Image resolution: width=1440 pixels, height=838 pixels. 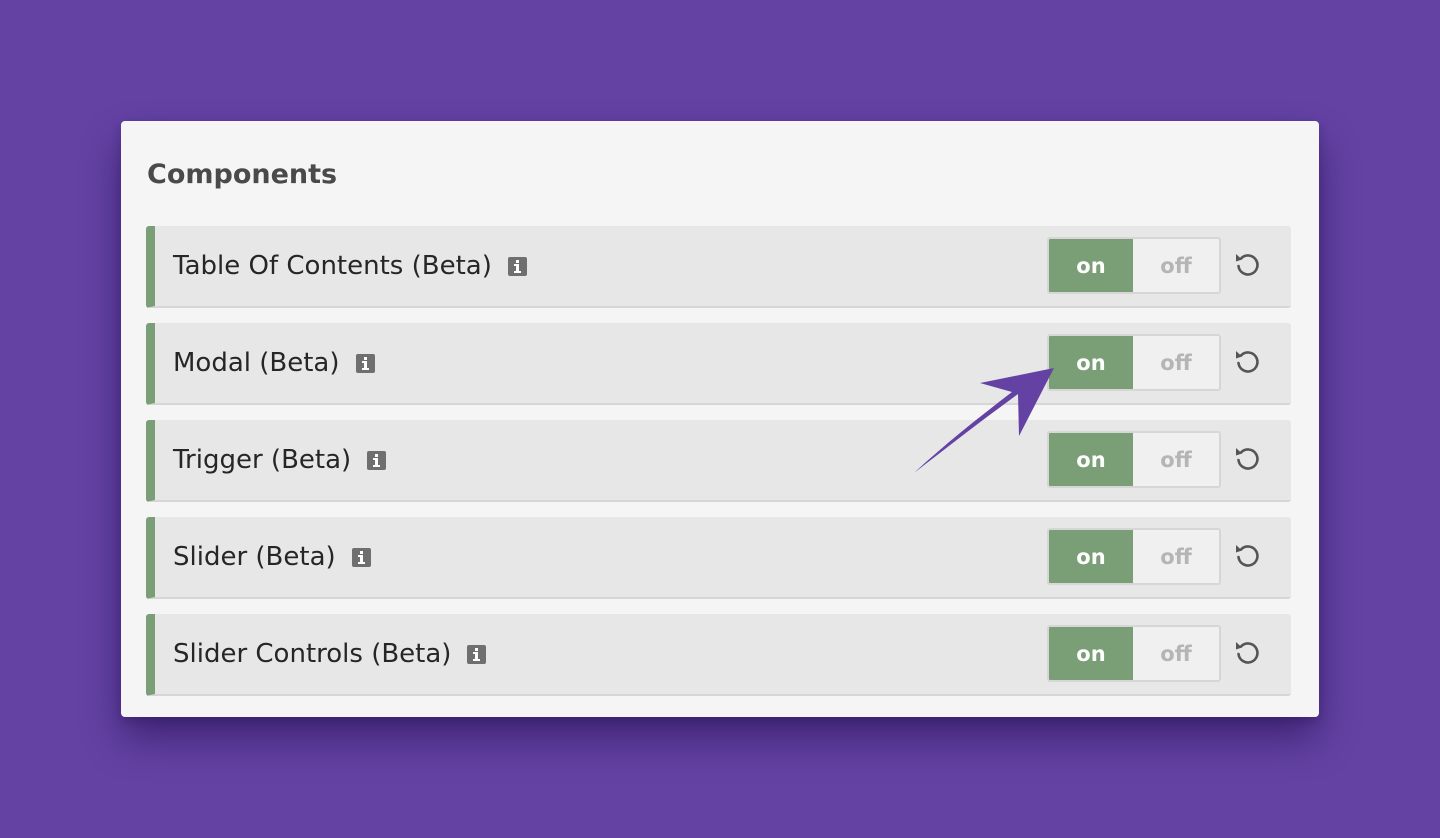 I want to click on component-row-label-wrap: Trigger (Beta), so click(x=280, y=460).